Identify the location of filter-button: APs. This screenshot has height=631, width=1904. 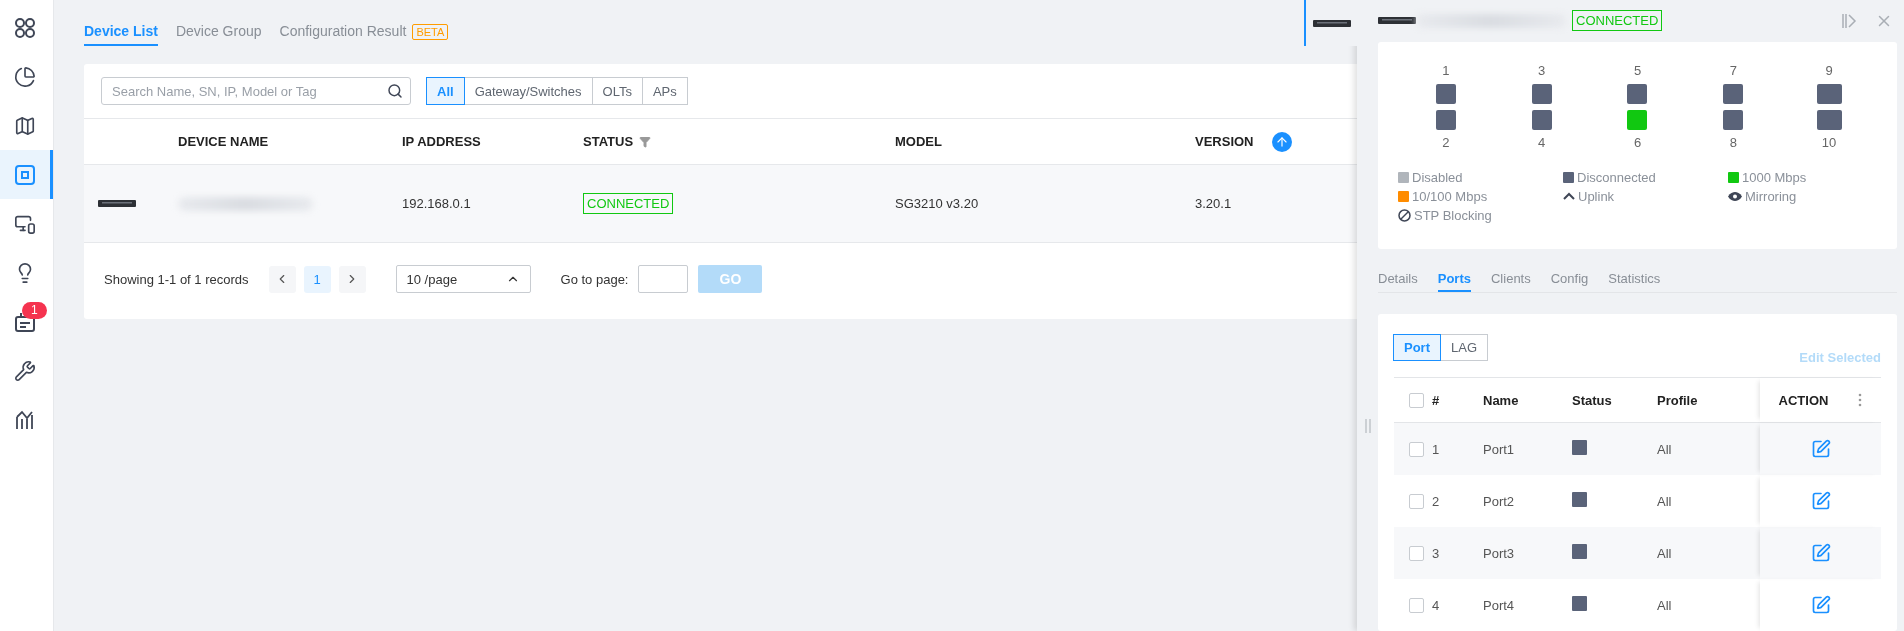
(664, 91).